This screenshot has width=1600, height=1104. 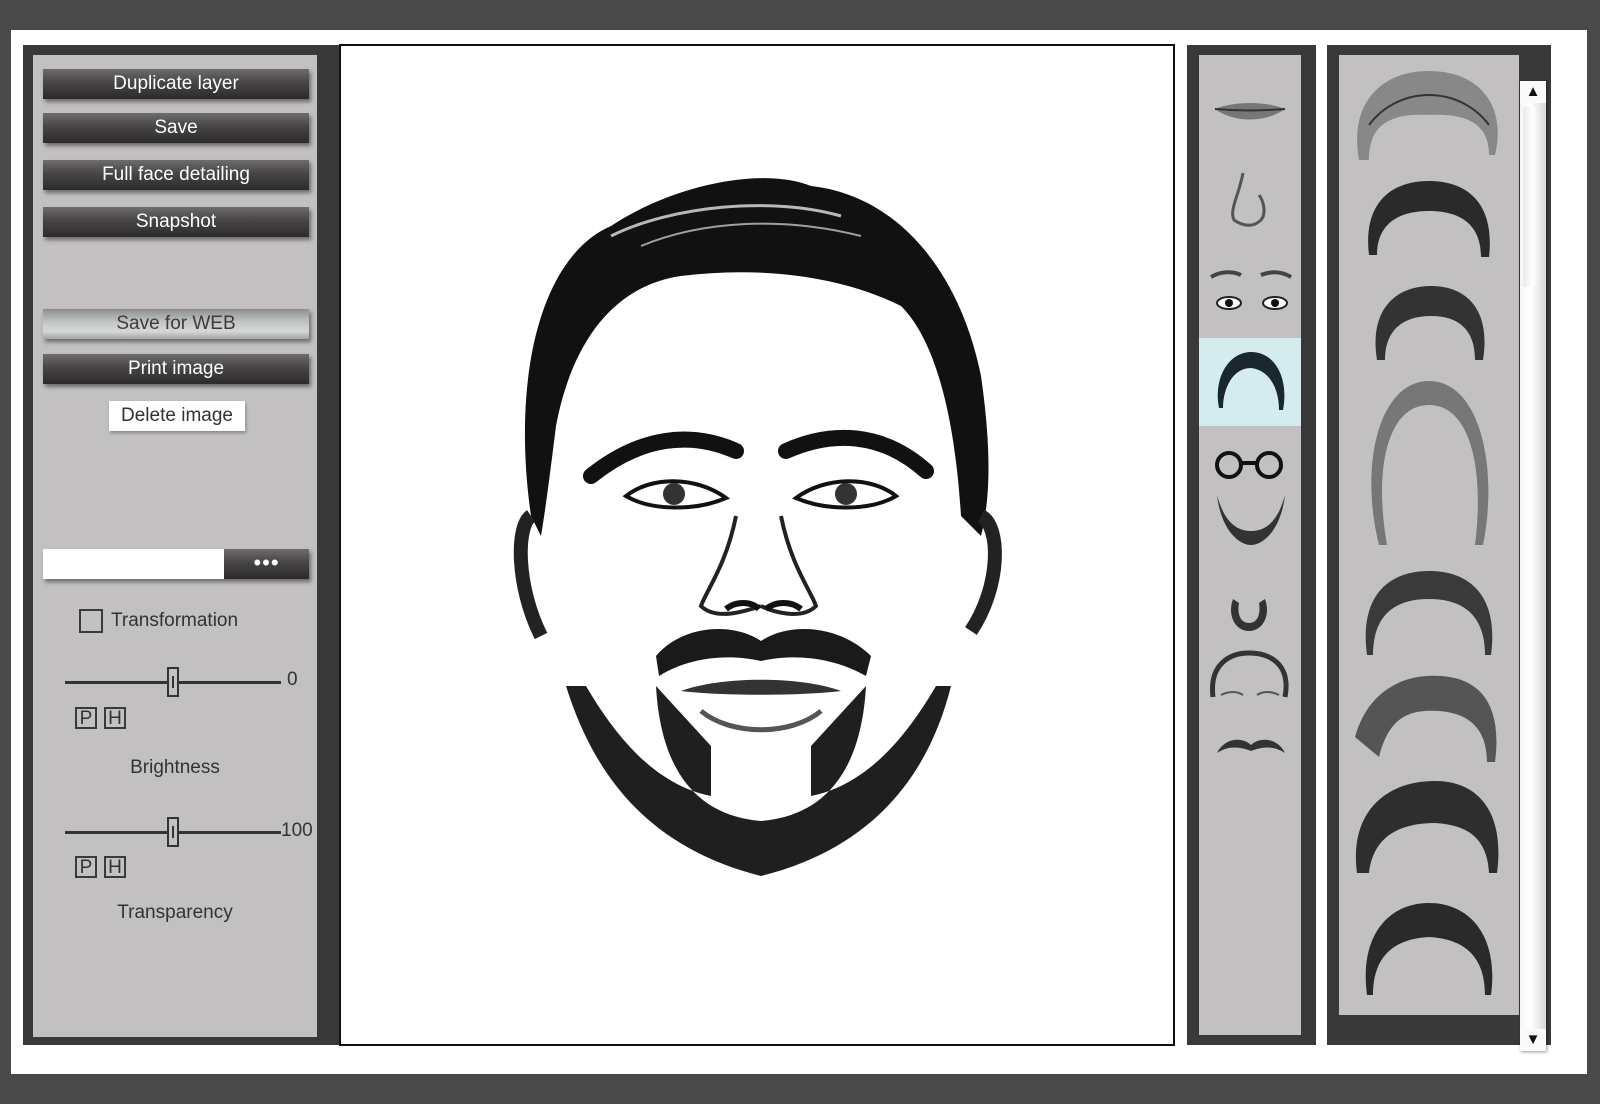 What do you see at coordinates (1249, 615) in the screenshot?
I see `goatee-icon` at bounding box center [1249, 615].